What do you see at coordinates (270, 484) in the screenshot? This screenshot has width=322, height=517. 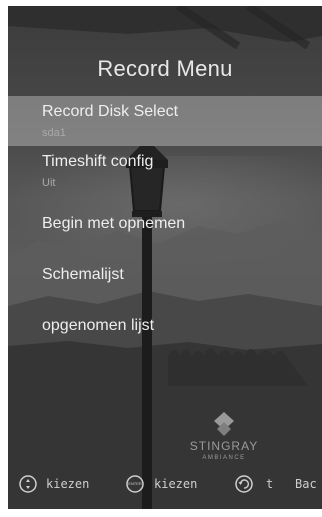 I see `hint-label-back-1: t` at bounding box center [270, 484].